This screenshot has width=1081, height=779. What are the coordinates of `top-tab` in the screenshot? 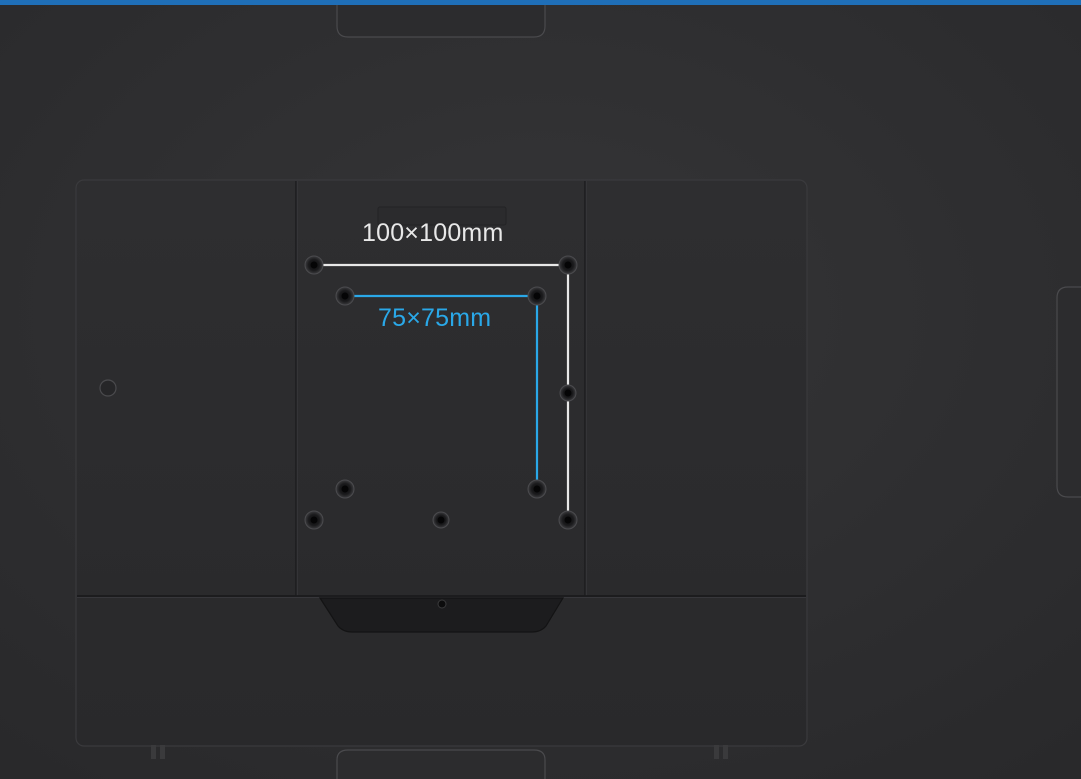 It's located at (441, 21).